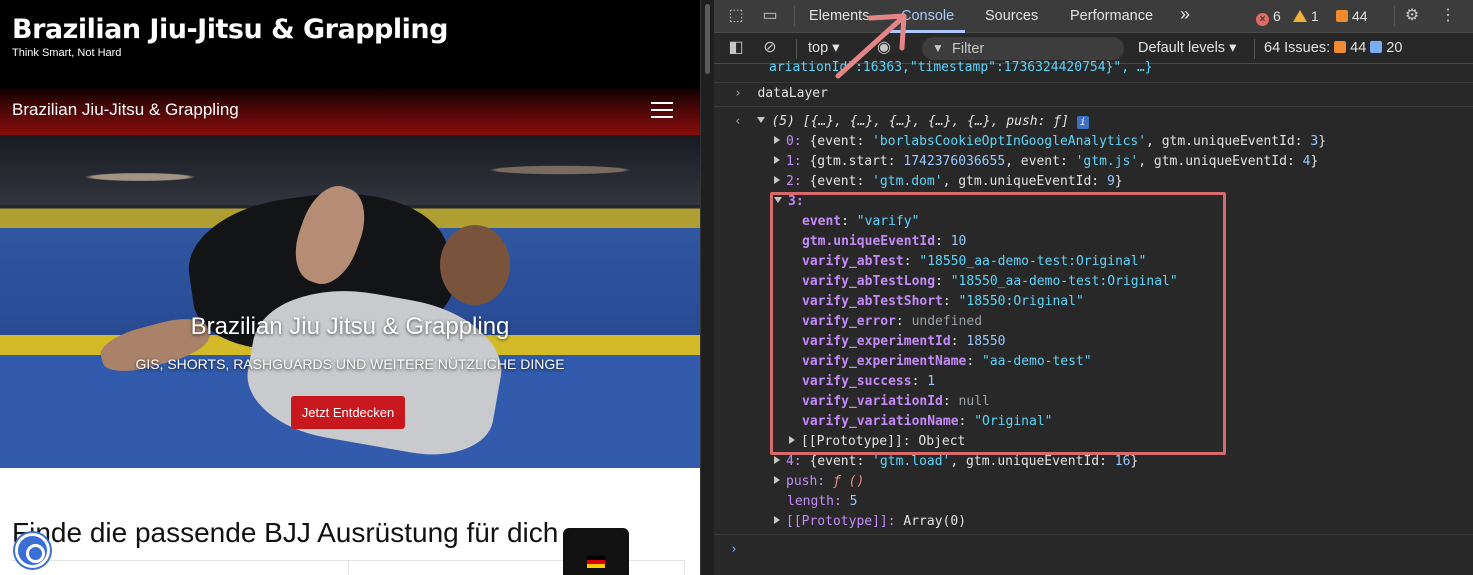 This screenshot has width=1473, height=575. I want to click on site-title: Brazilian Jiu-Jitsu & Grappling, so click(230, 29).